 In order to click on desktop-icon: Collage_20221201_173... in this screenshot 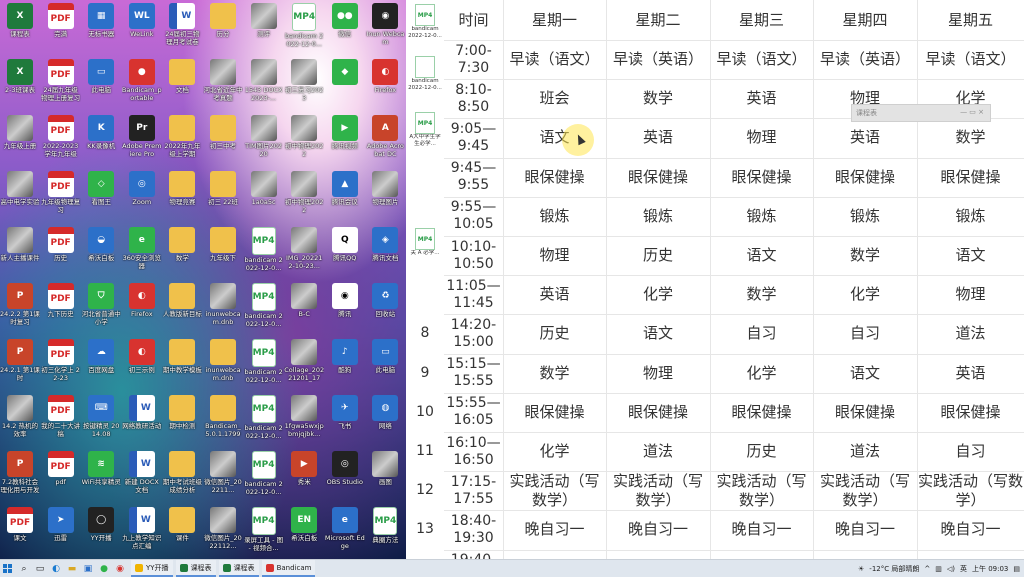, I will do `click(304, 360)`.